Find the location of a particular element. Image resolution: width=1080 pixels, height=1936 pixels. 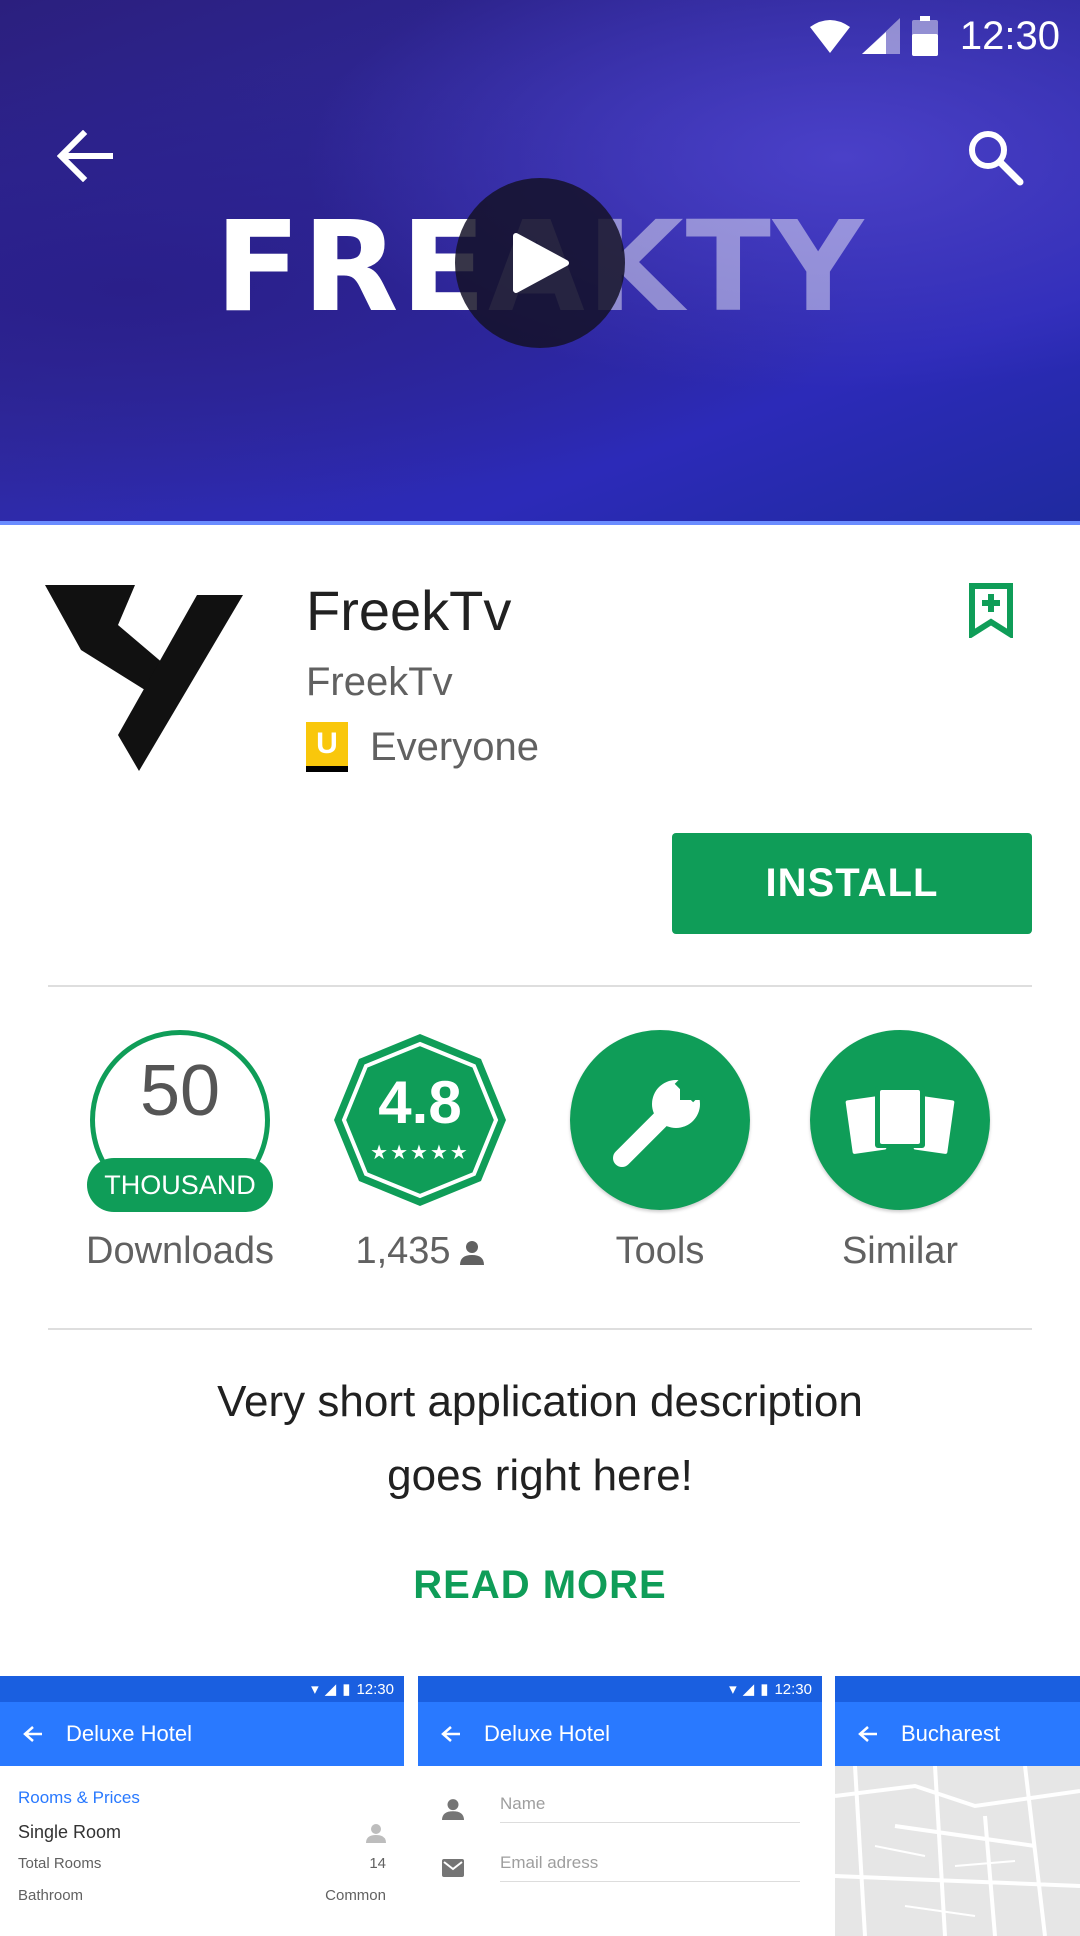

wishlist-button is located at coordinates (991, 612).